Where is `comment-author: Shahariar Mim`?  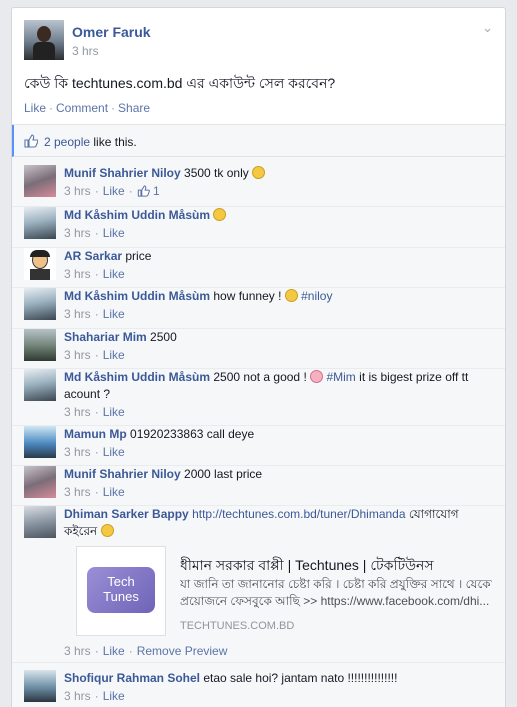 comment-author: Shahariar Mim is located at coordinates (105, 337).